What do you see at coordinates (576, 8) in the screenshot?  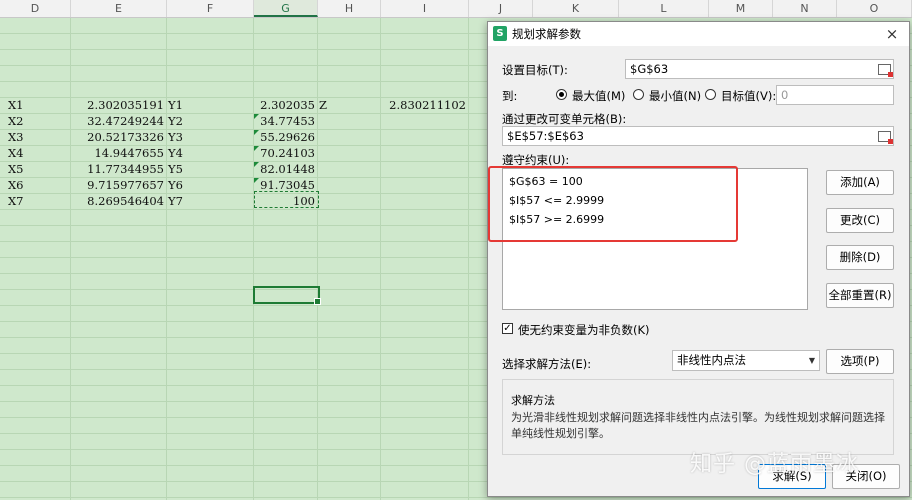 I see `column-header-k: K` at bounding box center [576, 8].